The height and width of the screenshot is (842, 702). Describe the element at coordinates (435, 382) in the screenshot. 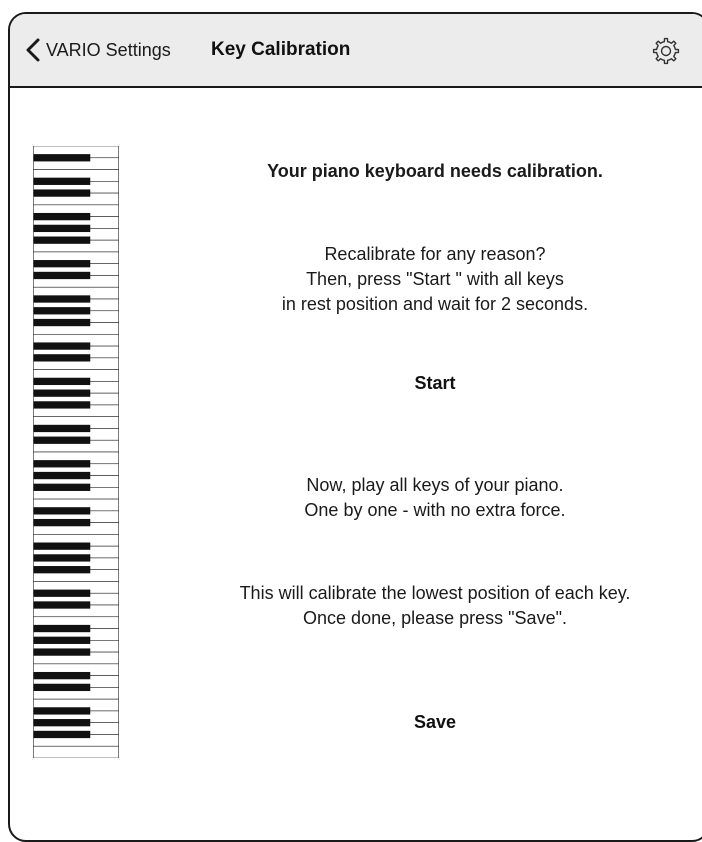

I see `start-button: Start` at that location.